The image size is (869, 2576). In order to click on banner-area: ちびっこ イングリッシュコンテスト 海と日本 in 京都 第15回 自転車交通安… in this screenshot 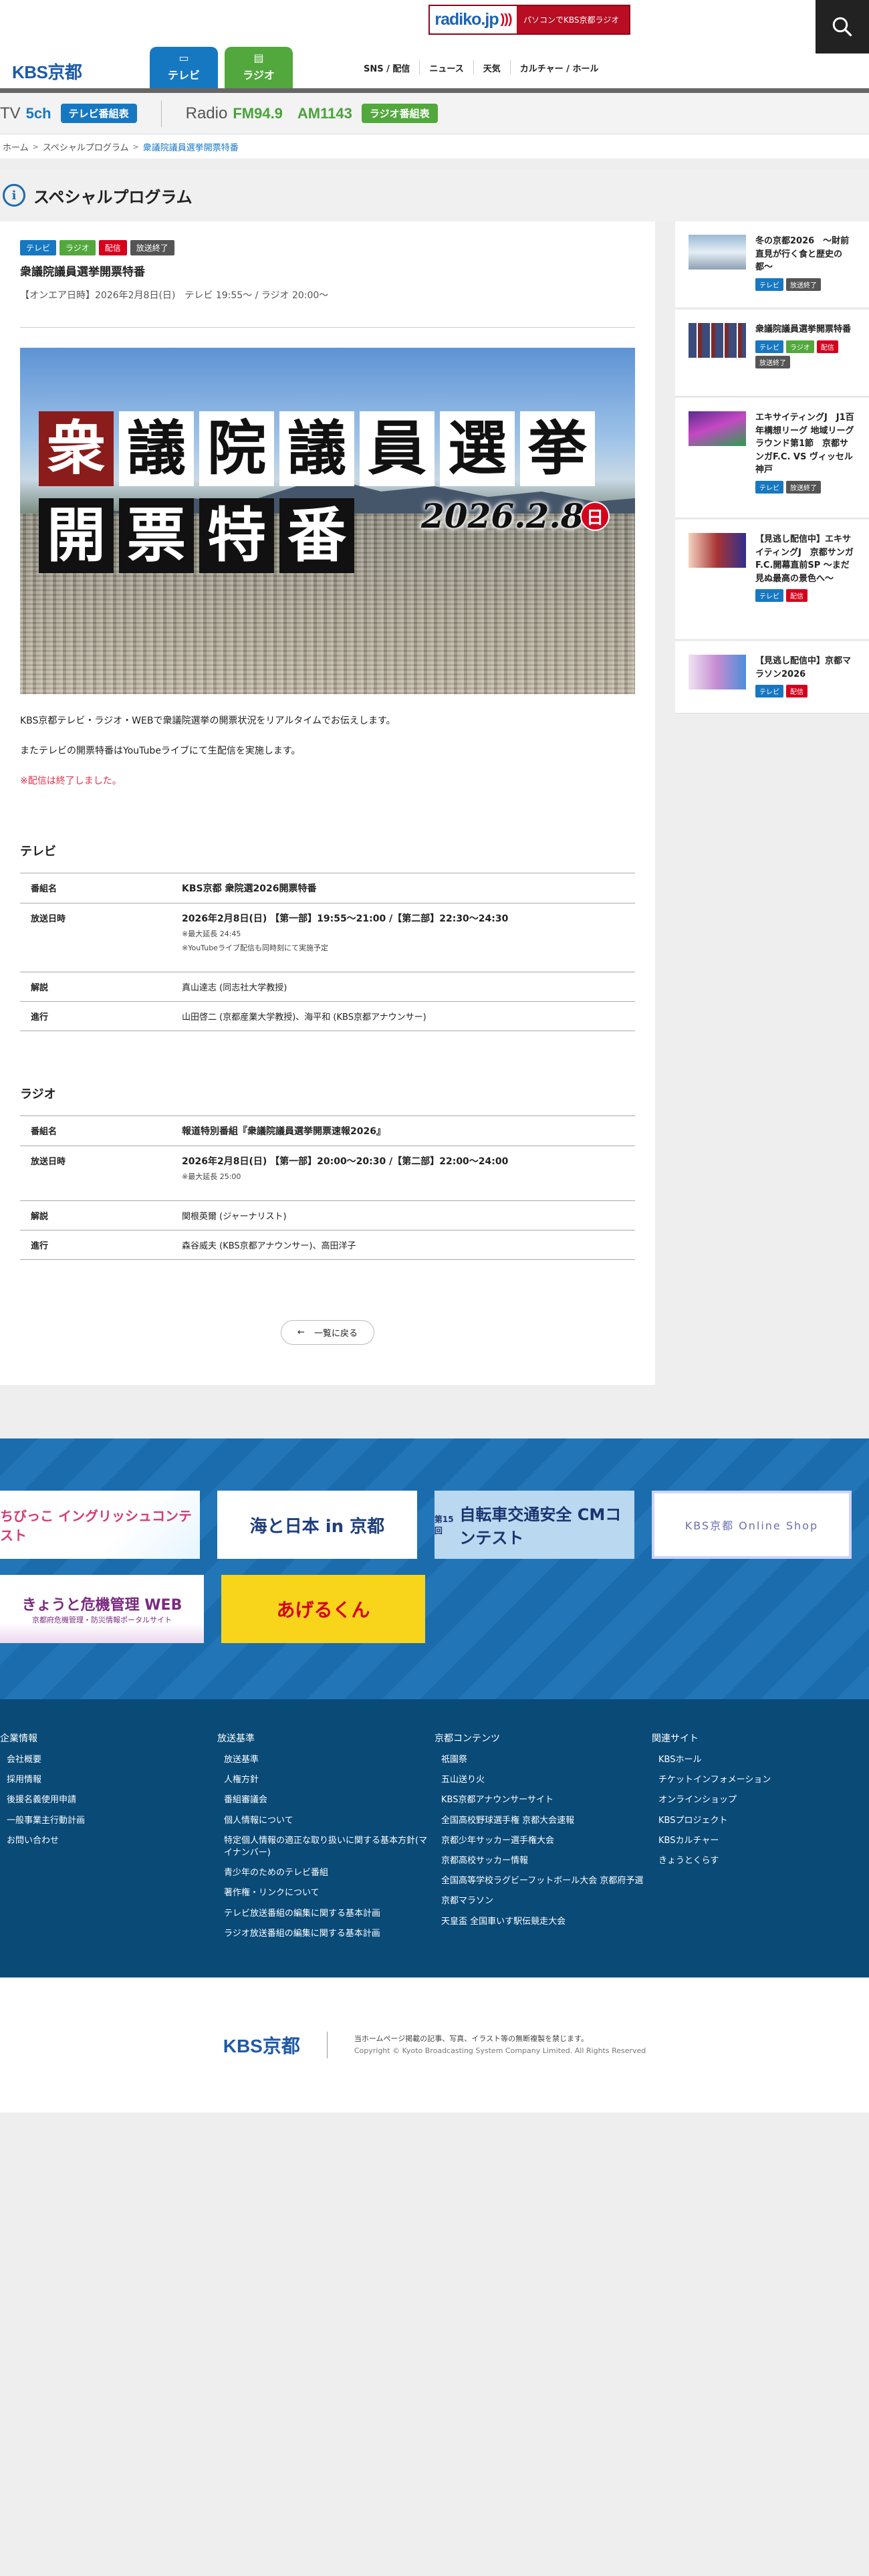, I will do `click(434, 1569)`.